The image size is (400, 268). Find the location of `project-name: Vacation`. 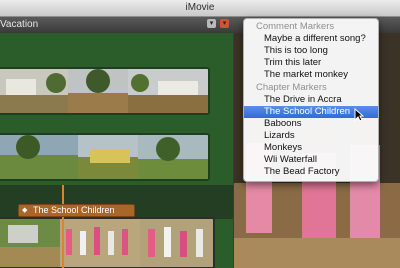

project-name: Vacation is located at coordinates (19, 24).